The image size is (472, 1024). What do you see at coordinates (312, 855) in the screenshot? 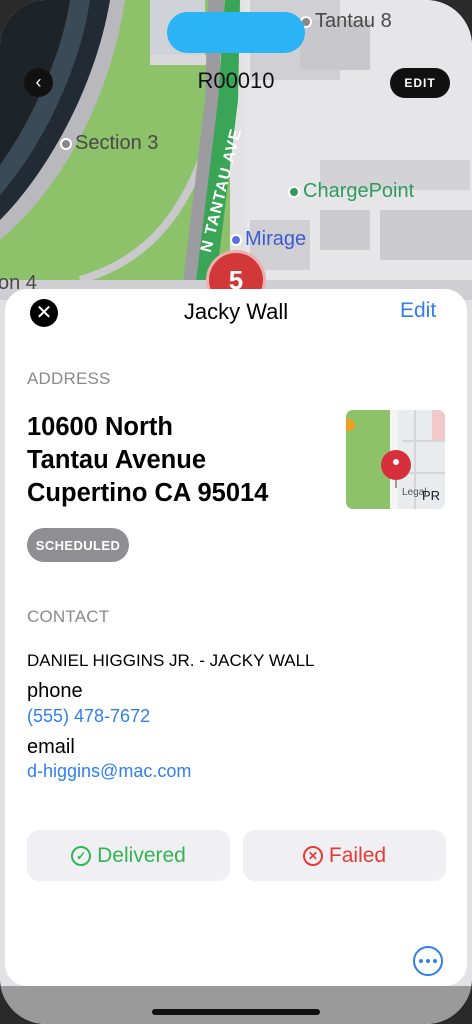
I see `x-circle-icon: ✕` at bounding box center [312, 855].